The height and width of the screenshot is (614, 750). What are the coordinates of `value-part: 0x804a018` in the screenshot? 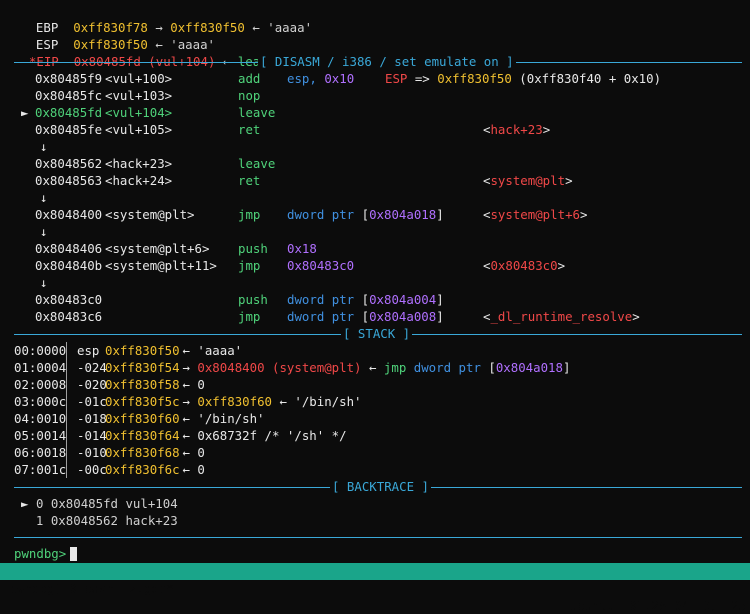 It's located at (529, 367).